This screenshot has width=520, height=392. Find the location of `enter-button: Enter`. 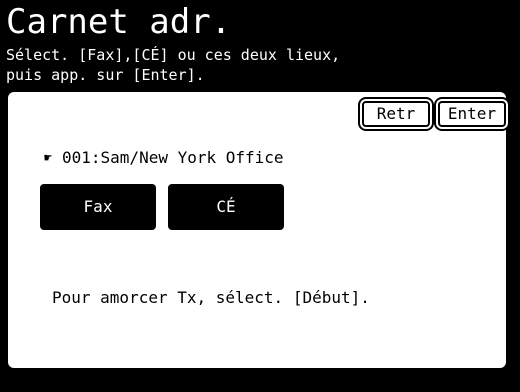

enter-button: Enter is located at coordinates (472, 114).